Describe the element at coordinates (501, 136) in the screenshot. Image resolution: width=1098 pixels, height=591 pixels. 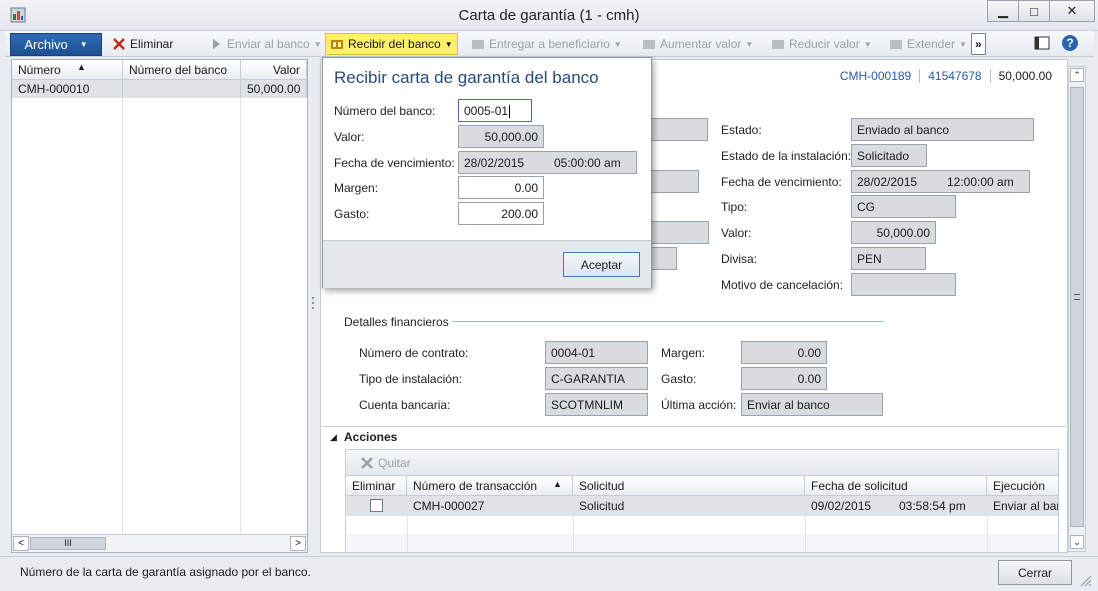
I see `dialog-valor-field: 50,000.00` at that location.